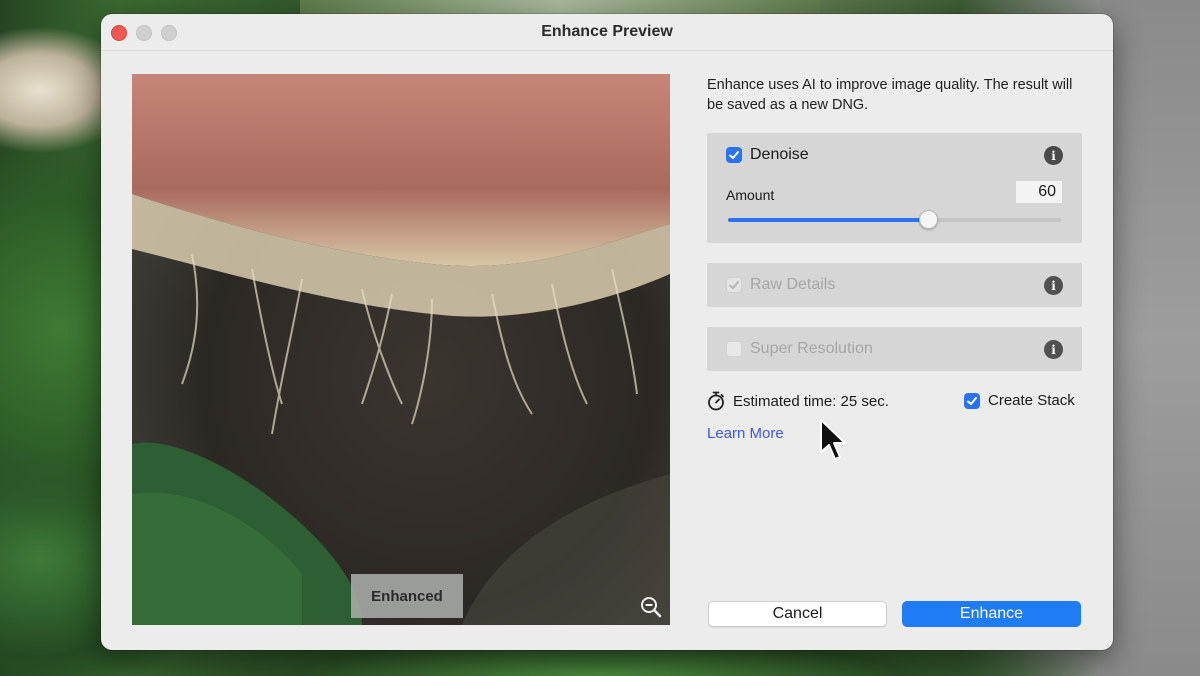 Image resolution: width=1200 pixels, height=676 pixels. I want to click on raw-details-section: Raw Details i, so click(894, 285).